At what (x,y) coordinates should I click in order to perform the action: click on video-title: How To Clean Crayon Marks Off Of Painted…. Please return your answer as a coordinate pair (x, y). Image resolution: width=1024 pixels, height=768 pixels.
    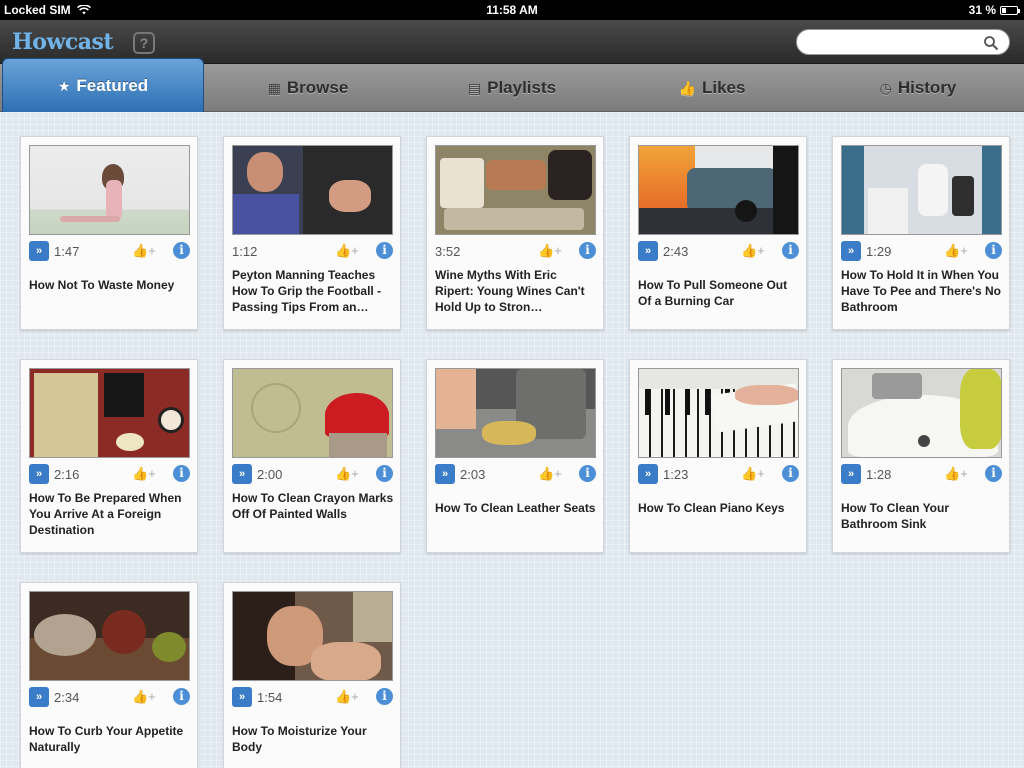
    Looking at the image, I should click on (313, 506).